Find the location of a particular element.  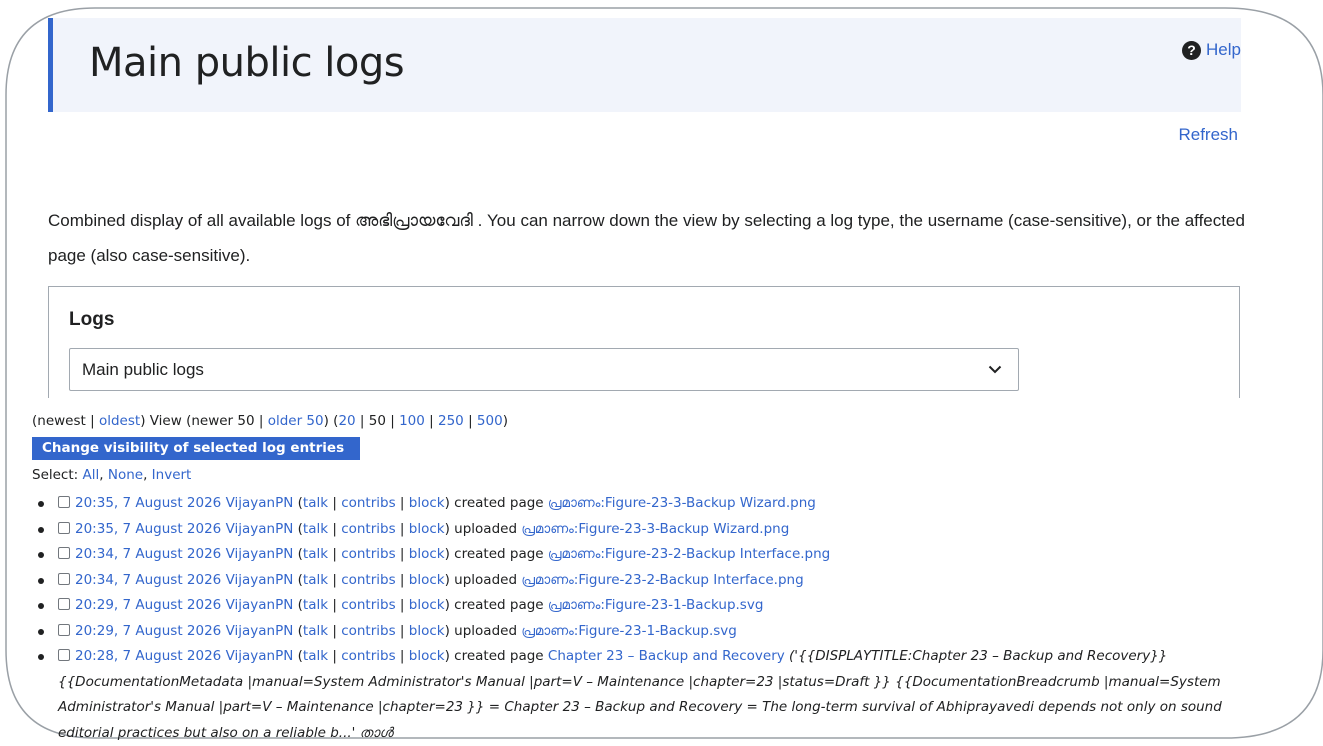

nav-oldest-link: oldest is located at coordinates (119, 421).